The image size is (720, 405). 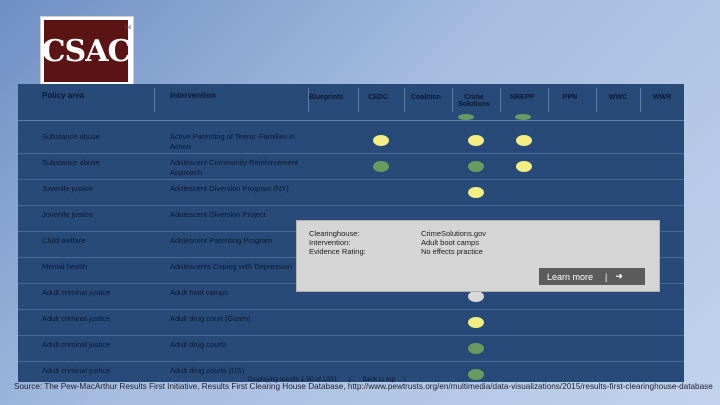 What do you see at coordinates (454, 233) in the screenshot?
I see `popup-value-clearinghouse: CrimeSolutions.gov` at bounding box center [454, 233].